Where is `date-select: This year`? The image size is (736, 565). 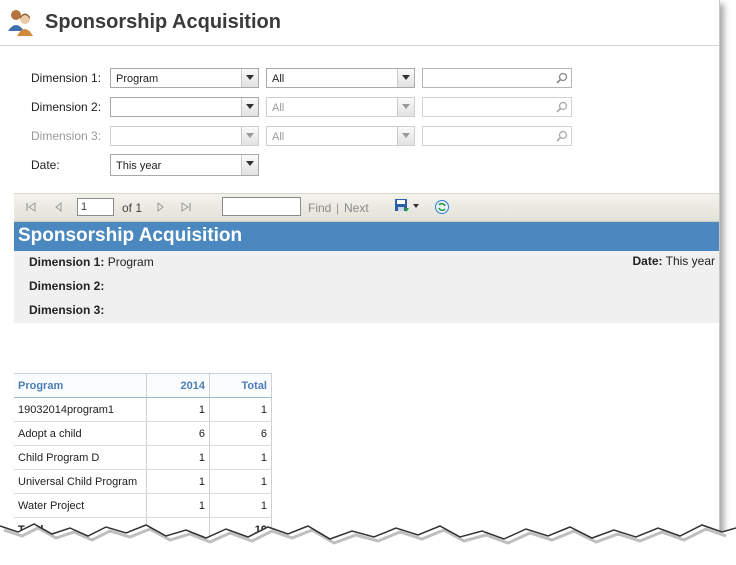 date-select: This year is located at coordinates (184, 165).